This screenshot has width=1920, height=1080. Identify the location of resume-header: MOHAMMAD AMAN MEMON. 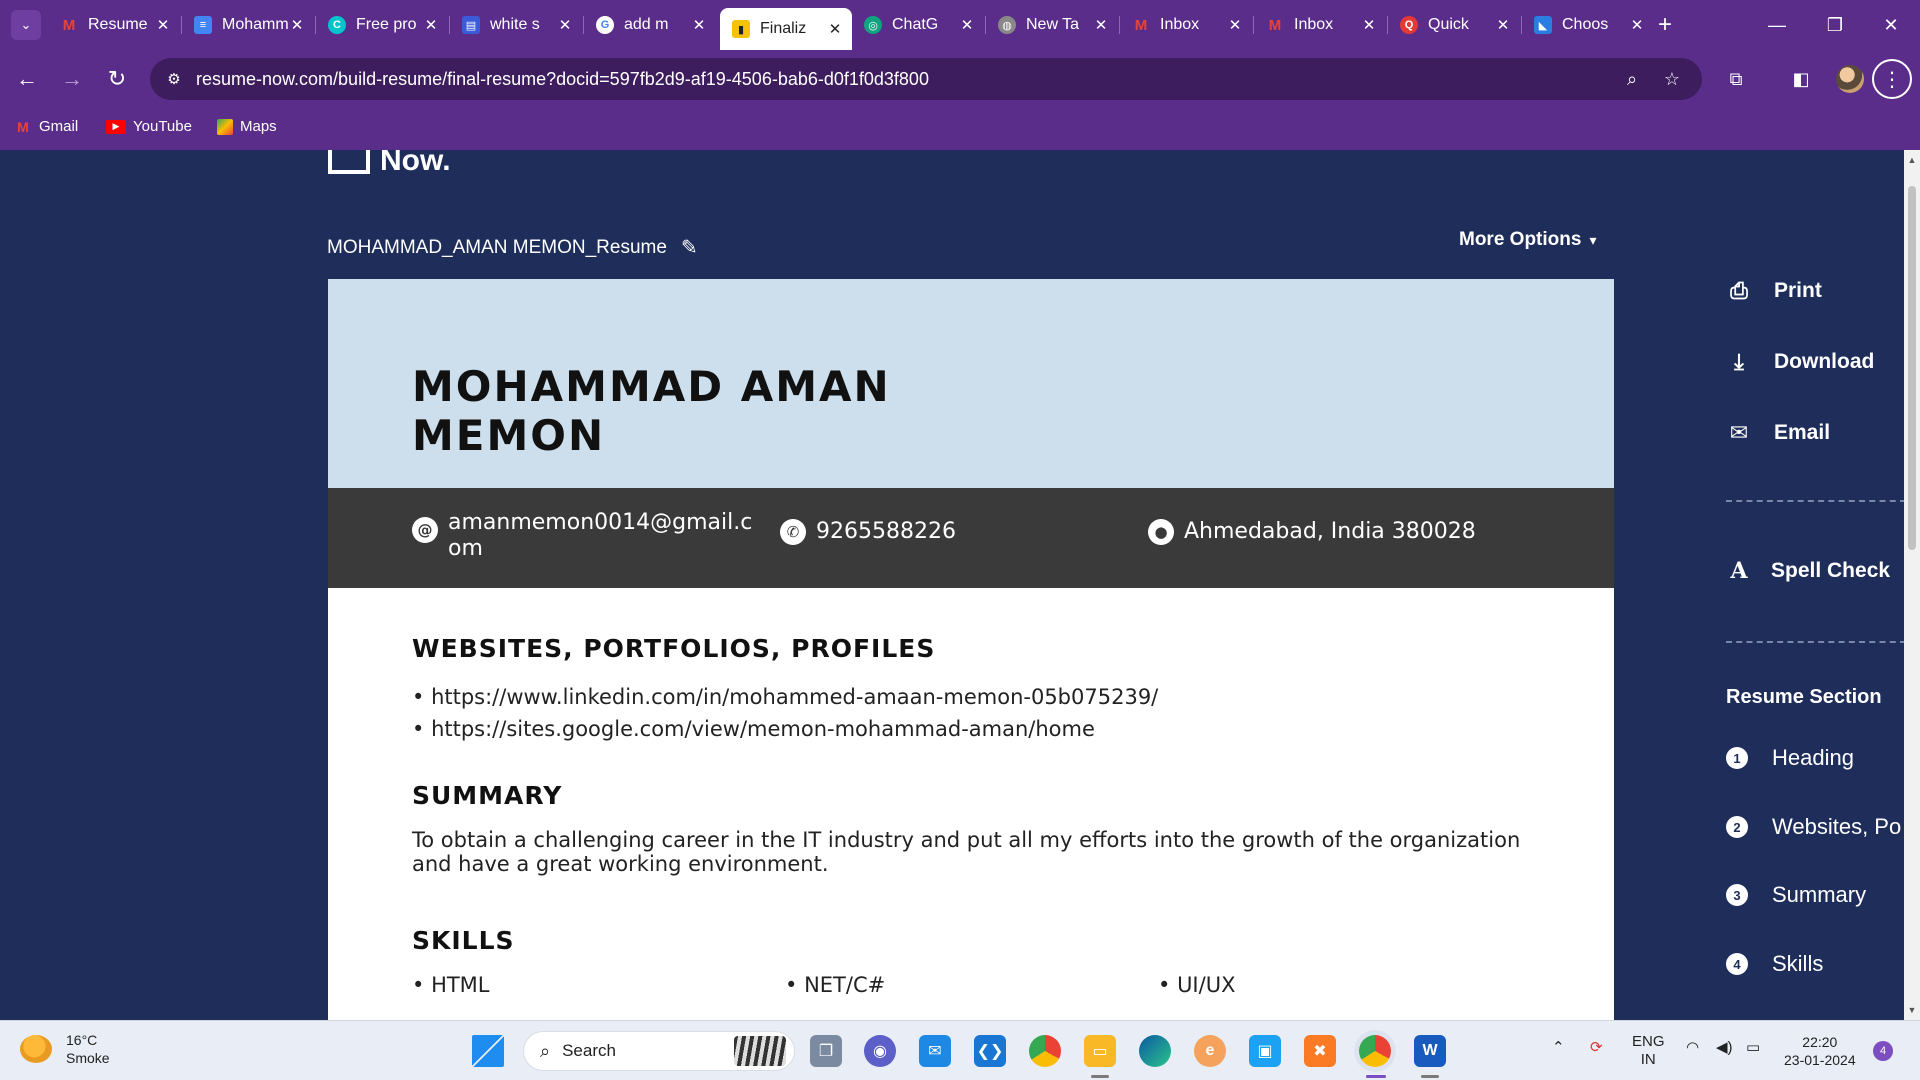
(971, 383).